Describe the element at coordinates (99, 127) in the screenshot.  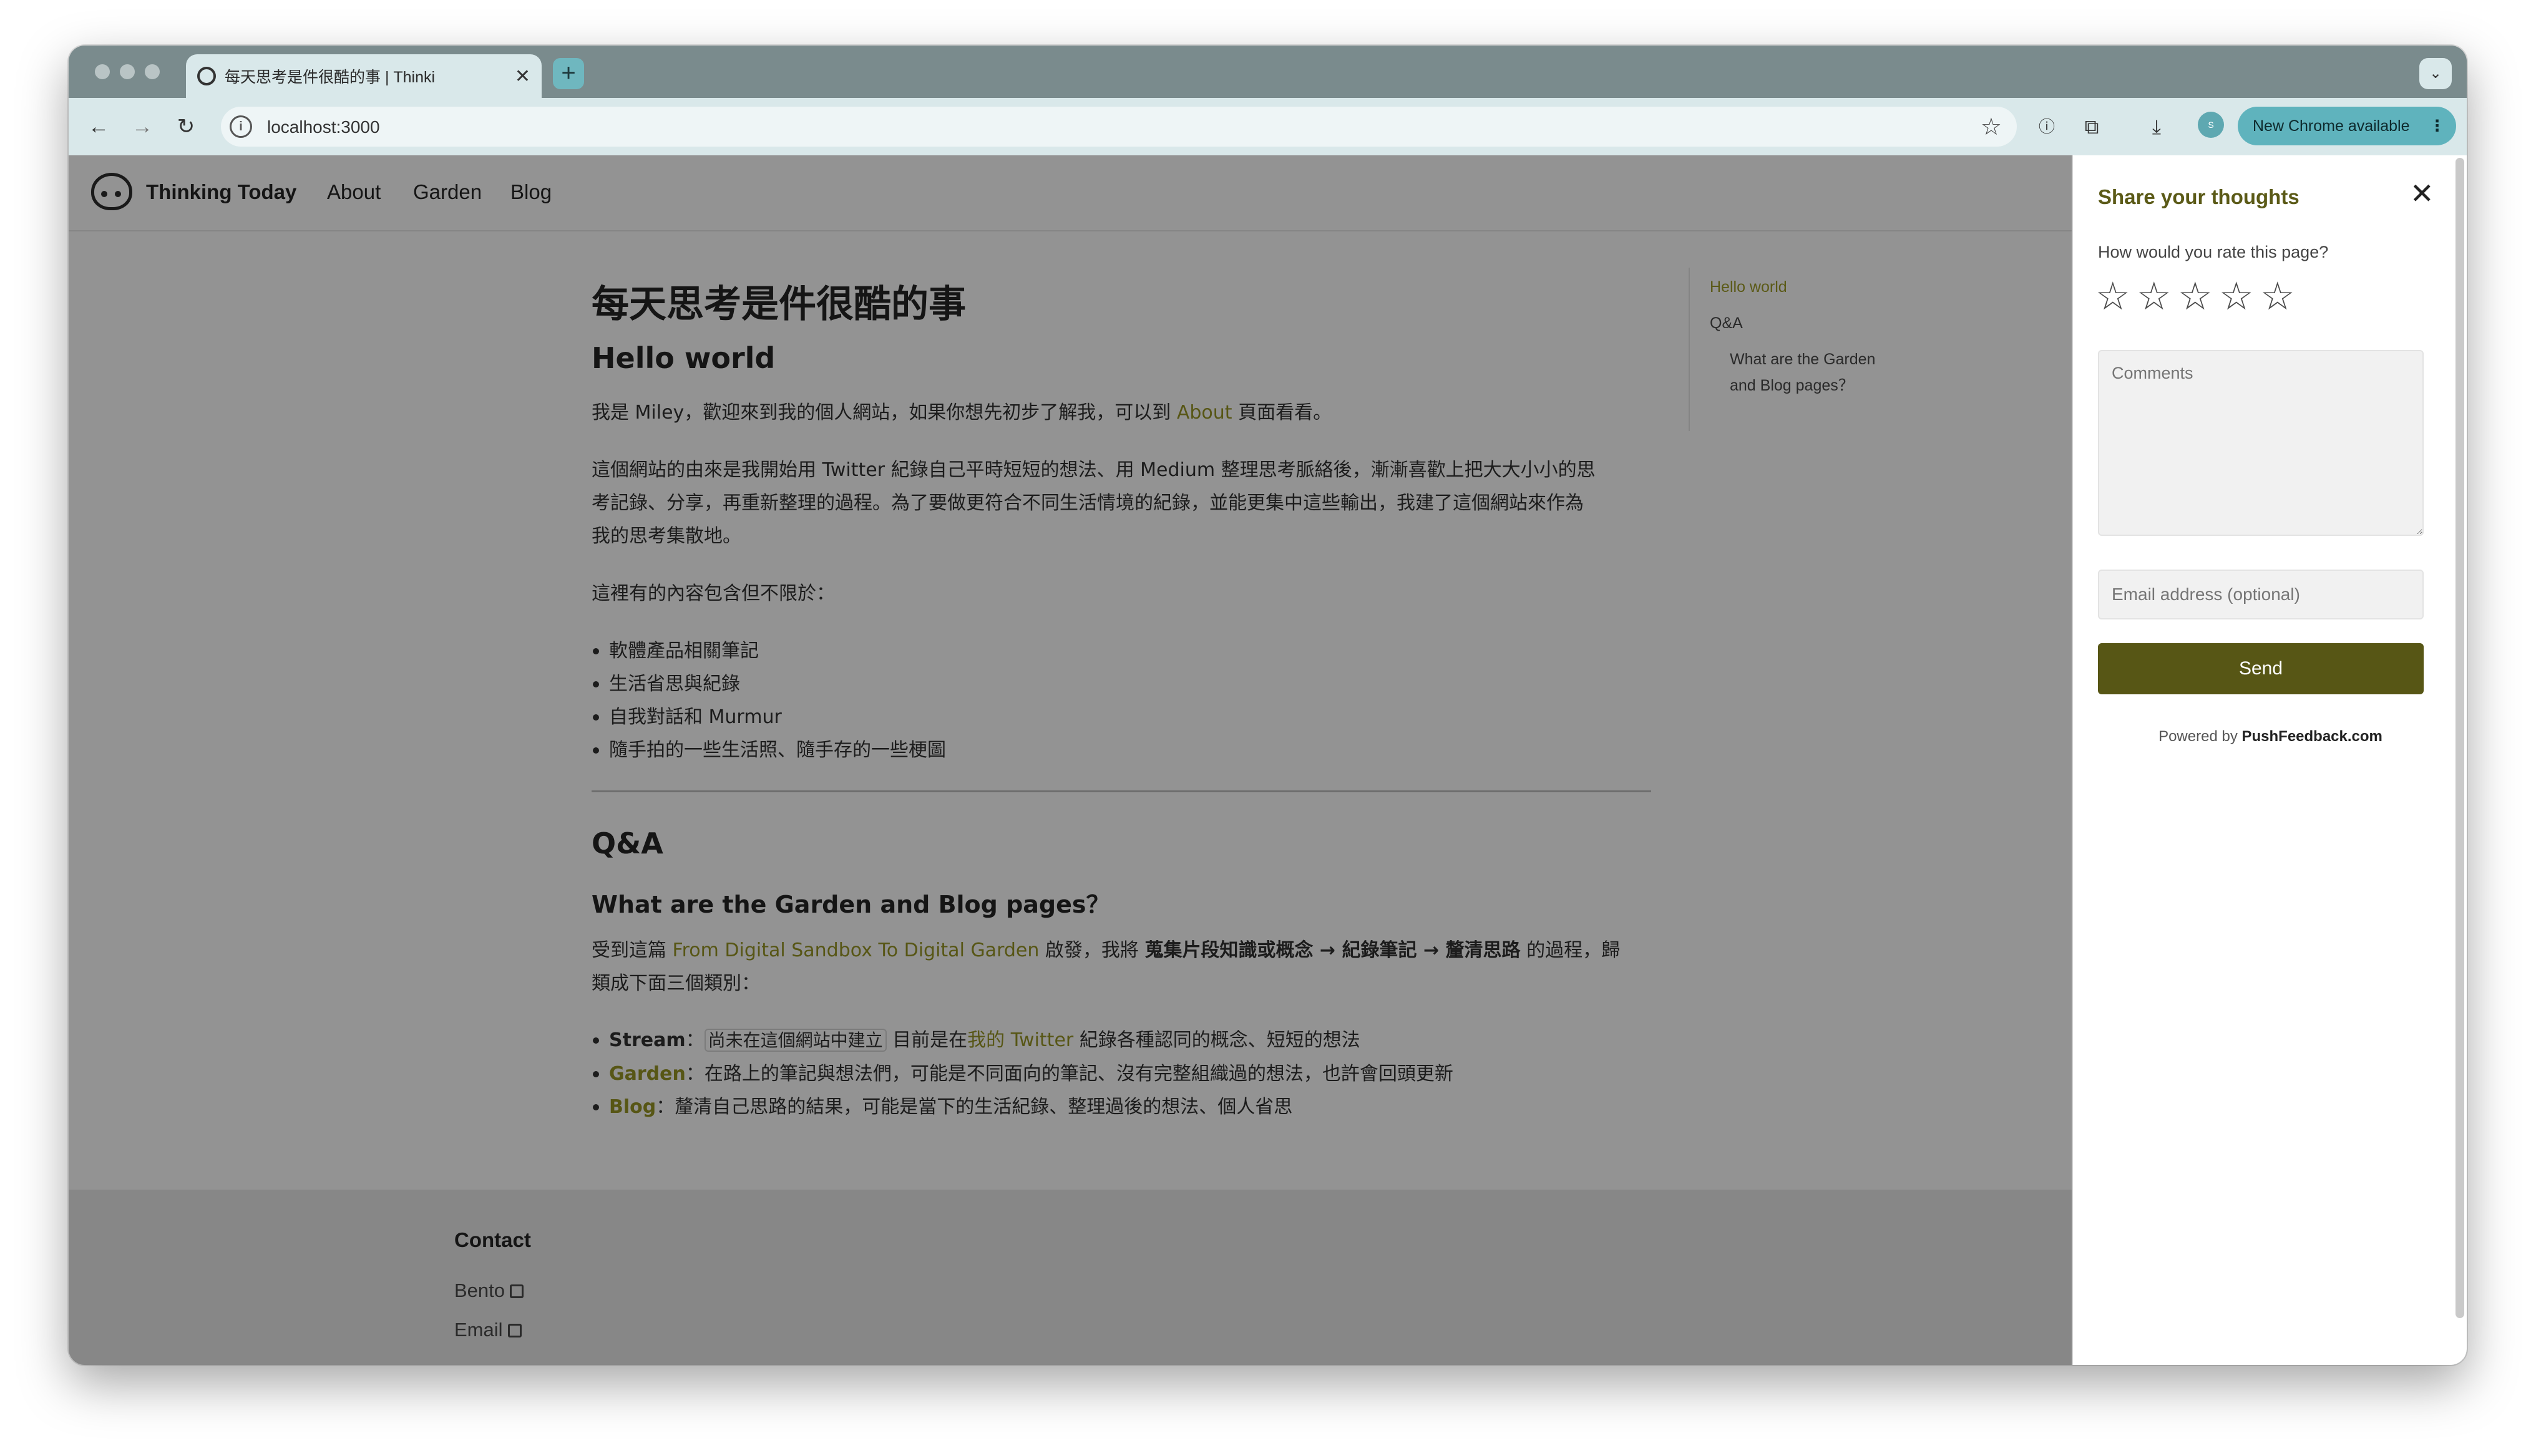
I see `back-icon: ←` at that location.